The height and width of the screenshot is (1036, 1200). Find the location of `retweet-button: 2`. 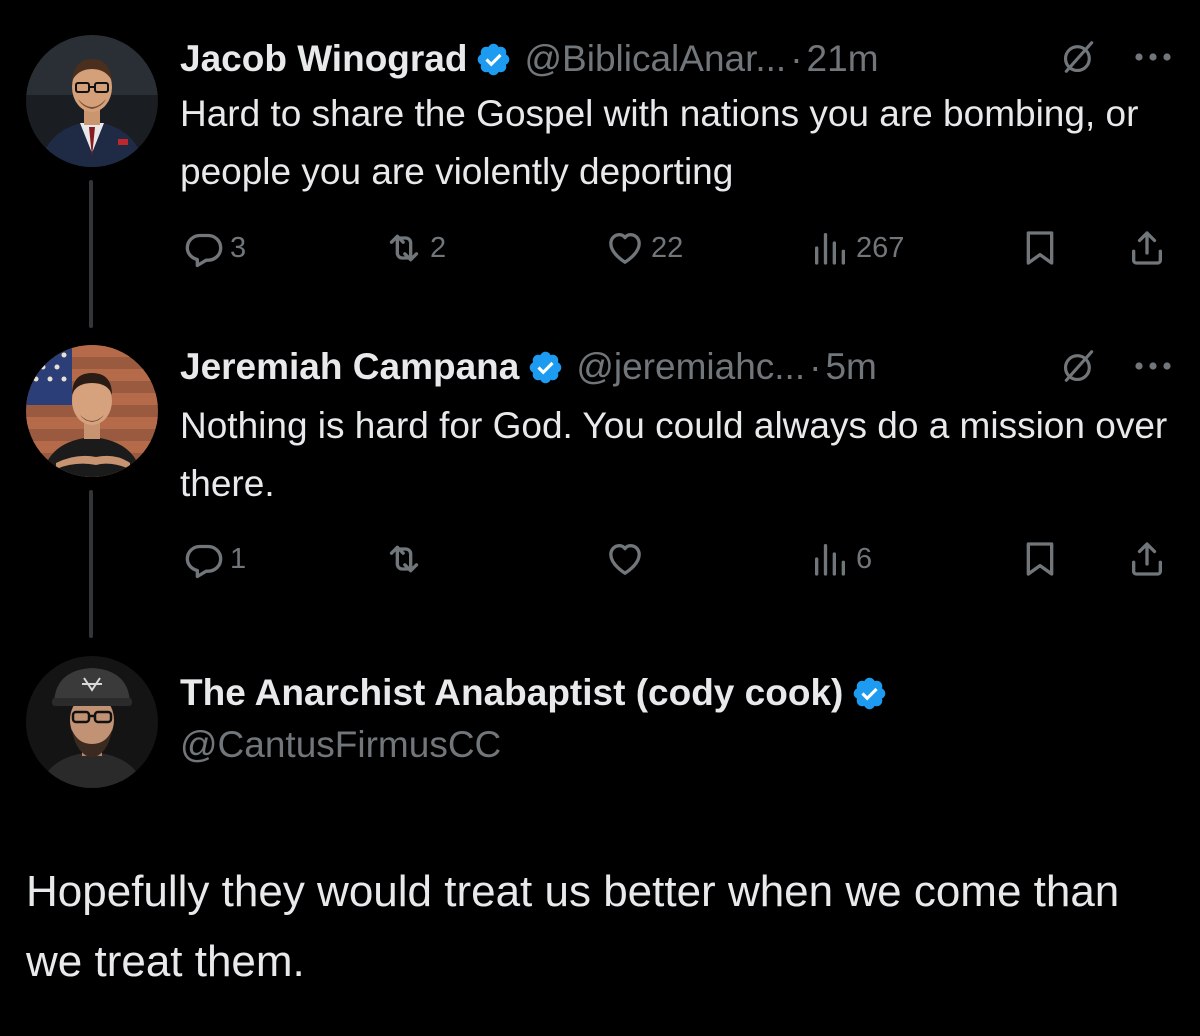

retweet-button: 2 is located at coordinates (415, 248).